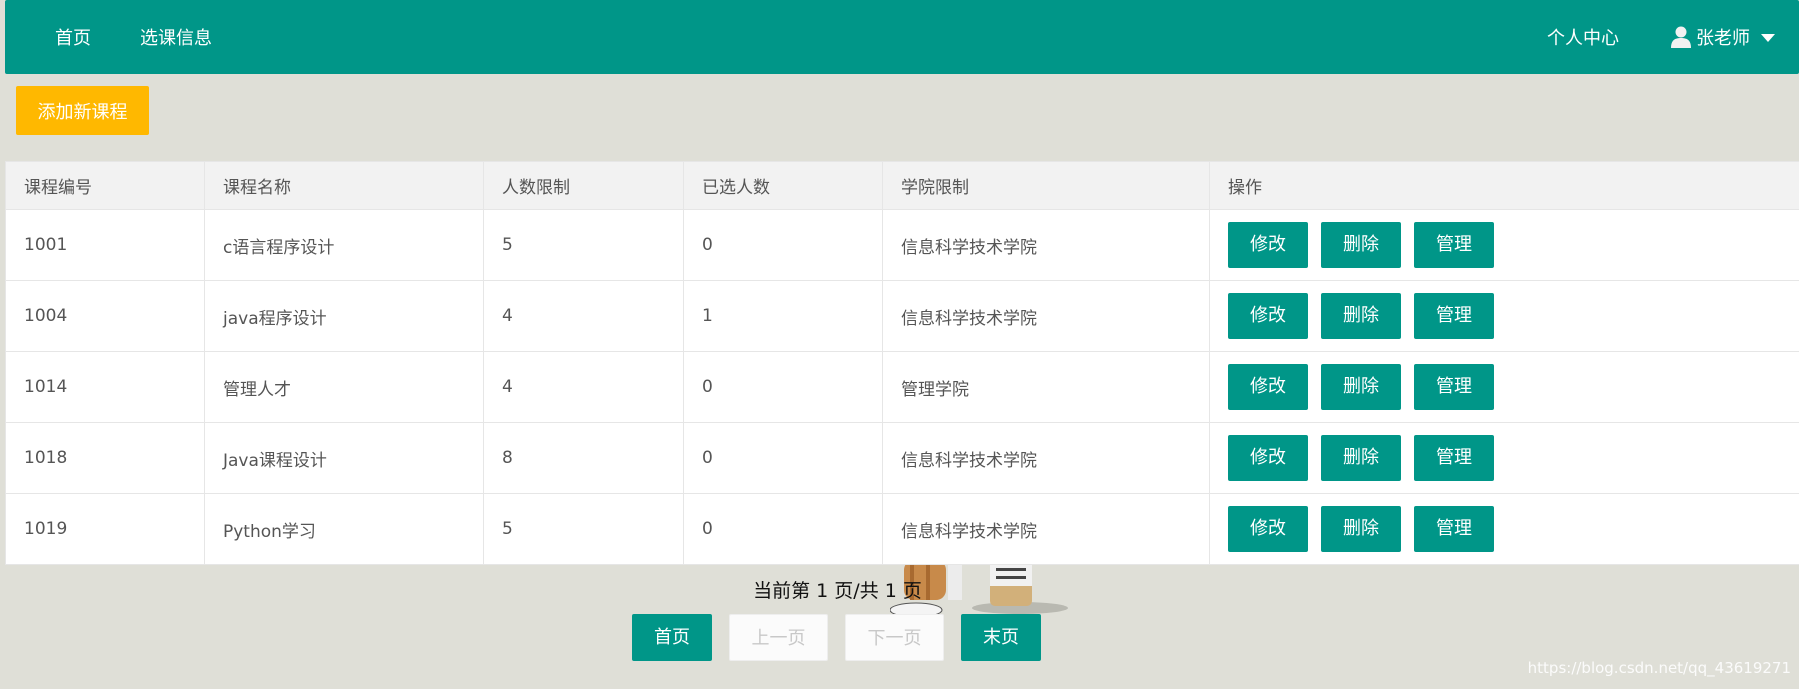  I want to click on header-college: 学院限制, so click(1046, 185).